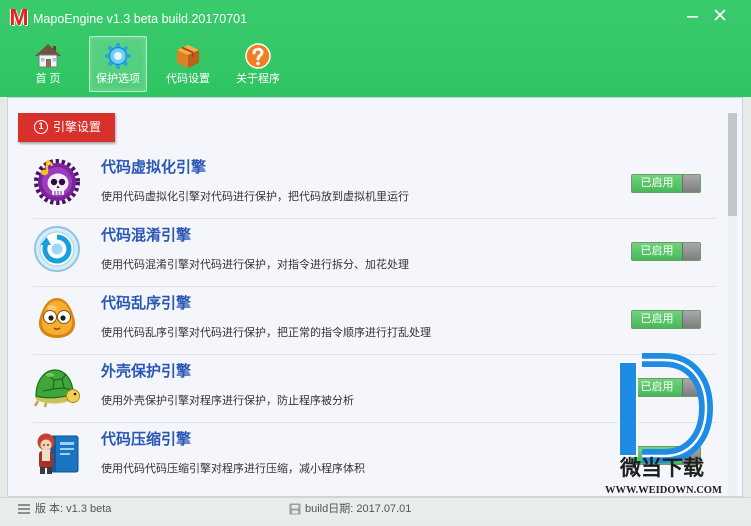  What do you see at coordinates (41, 127) in the screenshot?
I see `section-number: 1` at bounding box center [41, 127].